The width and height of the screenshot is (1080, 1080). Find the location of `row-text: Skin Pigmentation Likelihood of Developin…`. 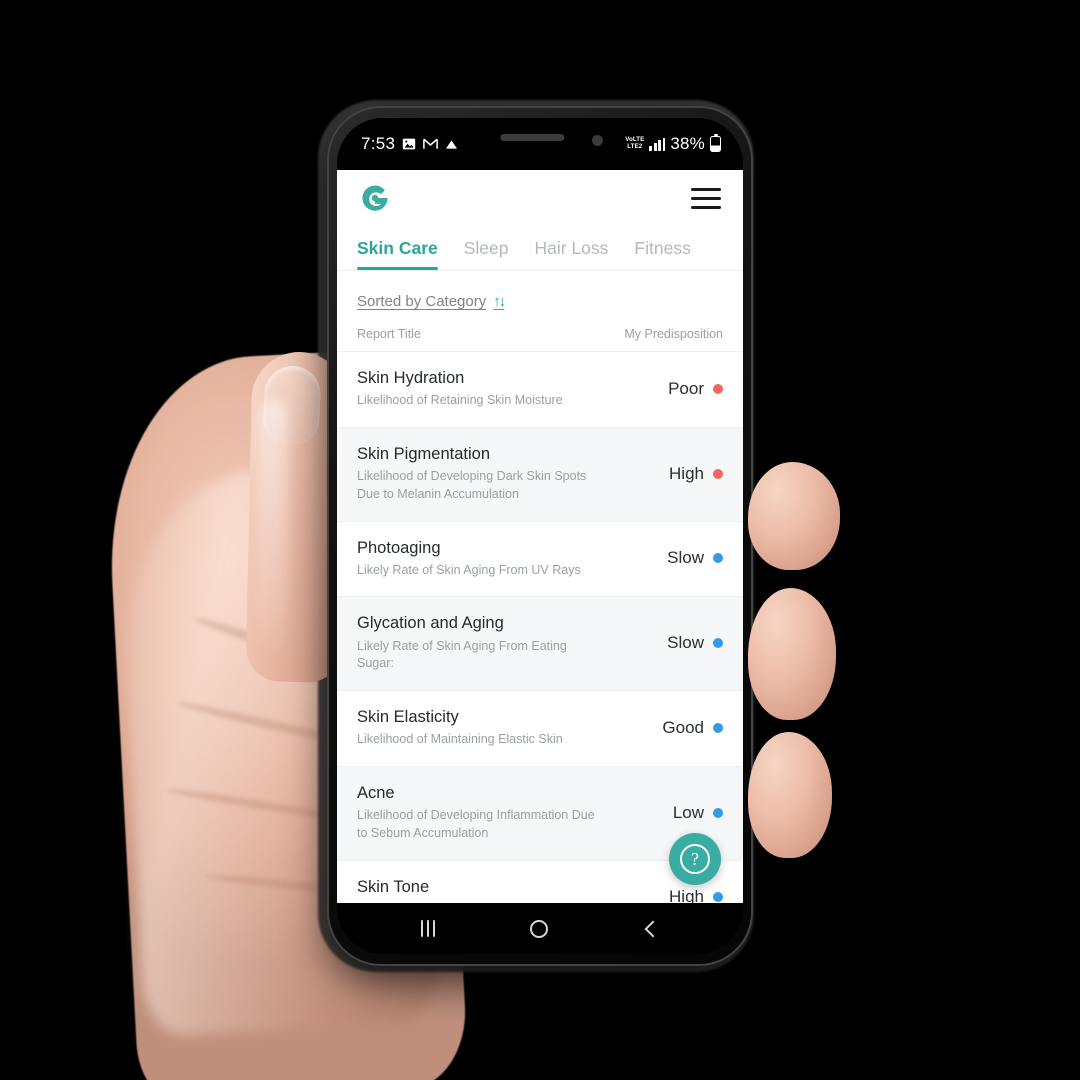

row-text: Skin Pigmentation Likelihood of Developin… is located at coordinates (508, 474).